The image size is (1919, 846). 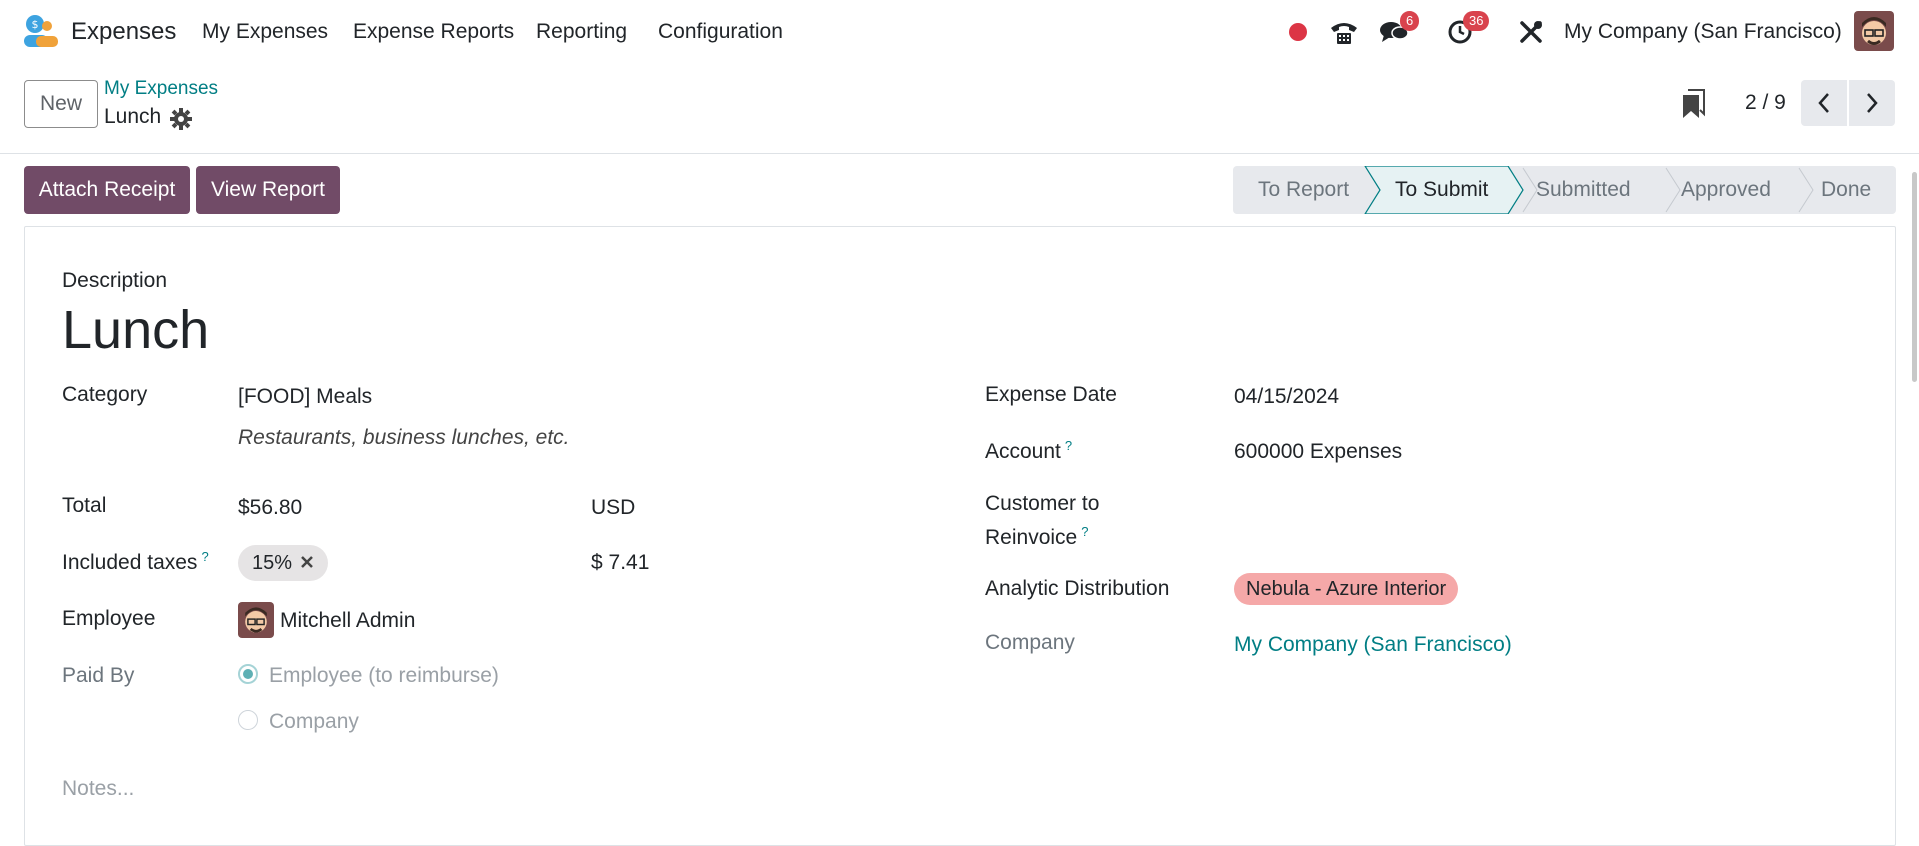 I want to click on status-to-submit: To Submit, so click(x=1441, y=190).